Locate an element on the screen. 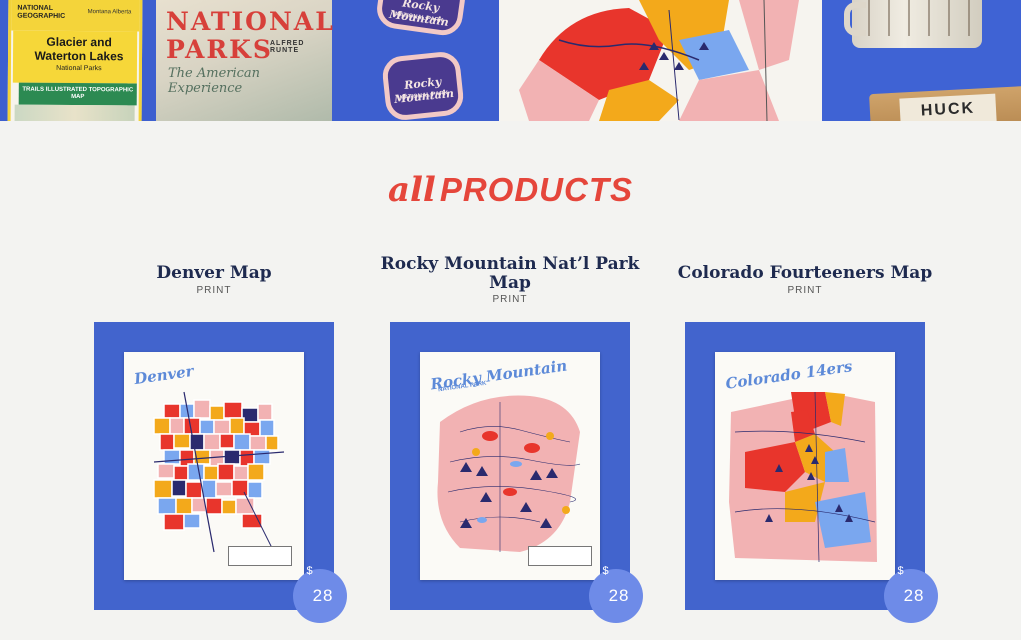 The image size is (1021, 640). hero-image-map is located at coordinates (660, 60).